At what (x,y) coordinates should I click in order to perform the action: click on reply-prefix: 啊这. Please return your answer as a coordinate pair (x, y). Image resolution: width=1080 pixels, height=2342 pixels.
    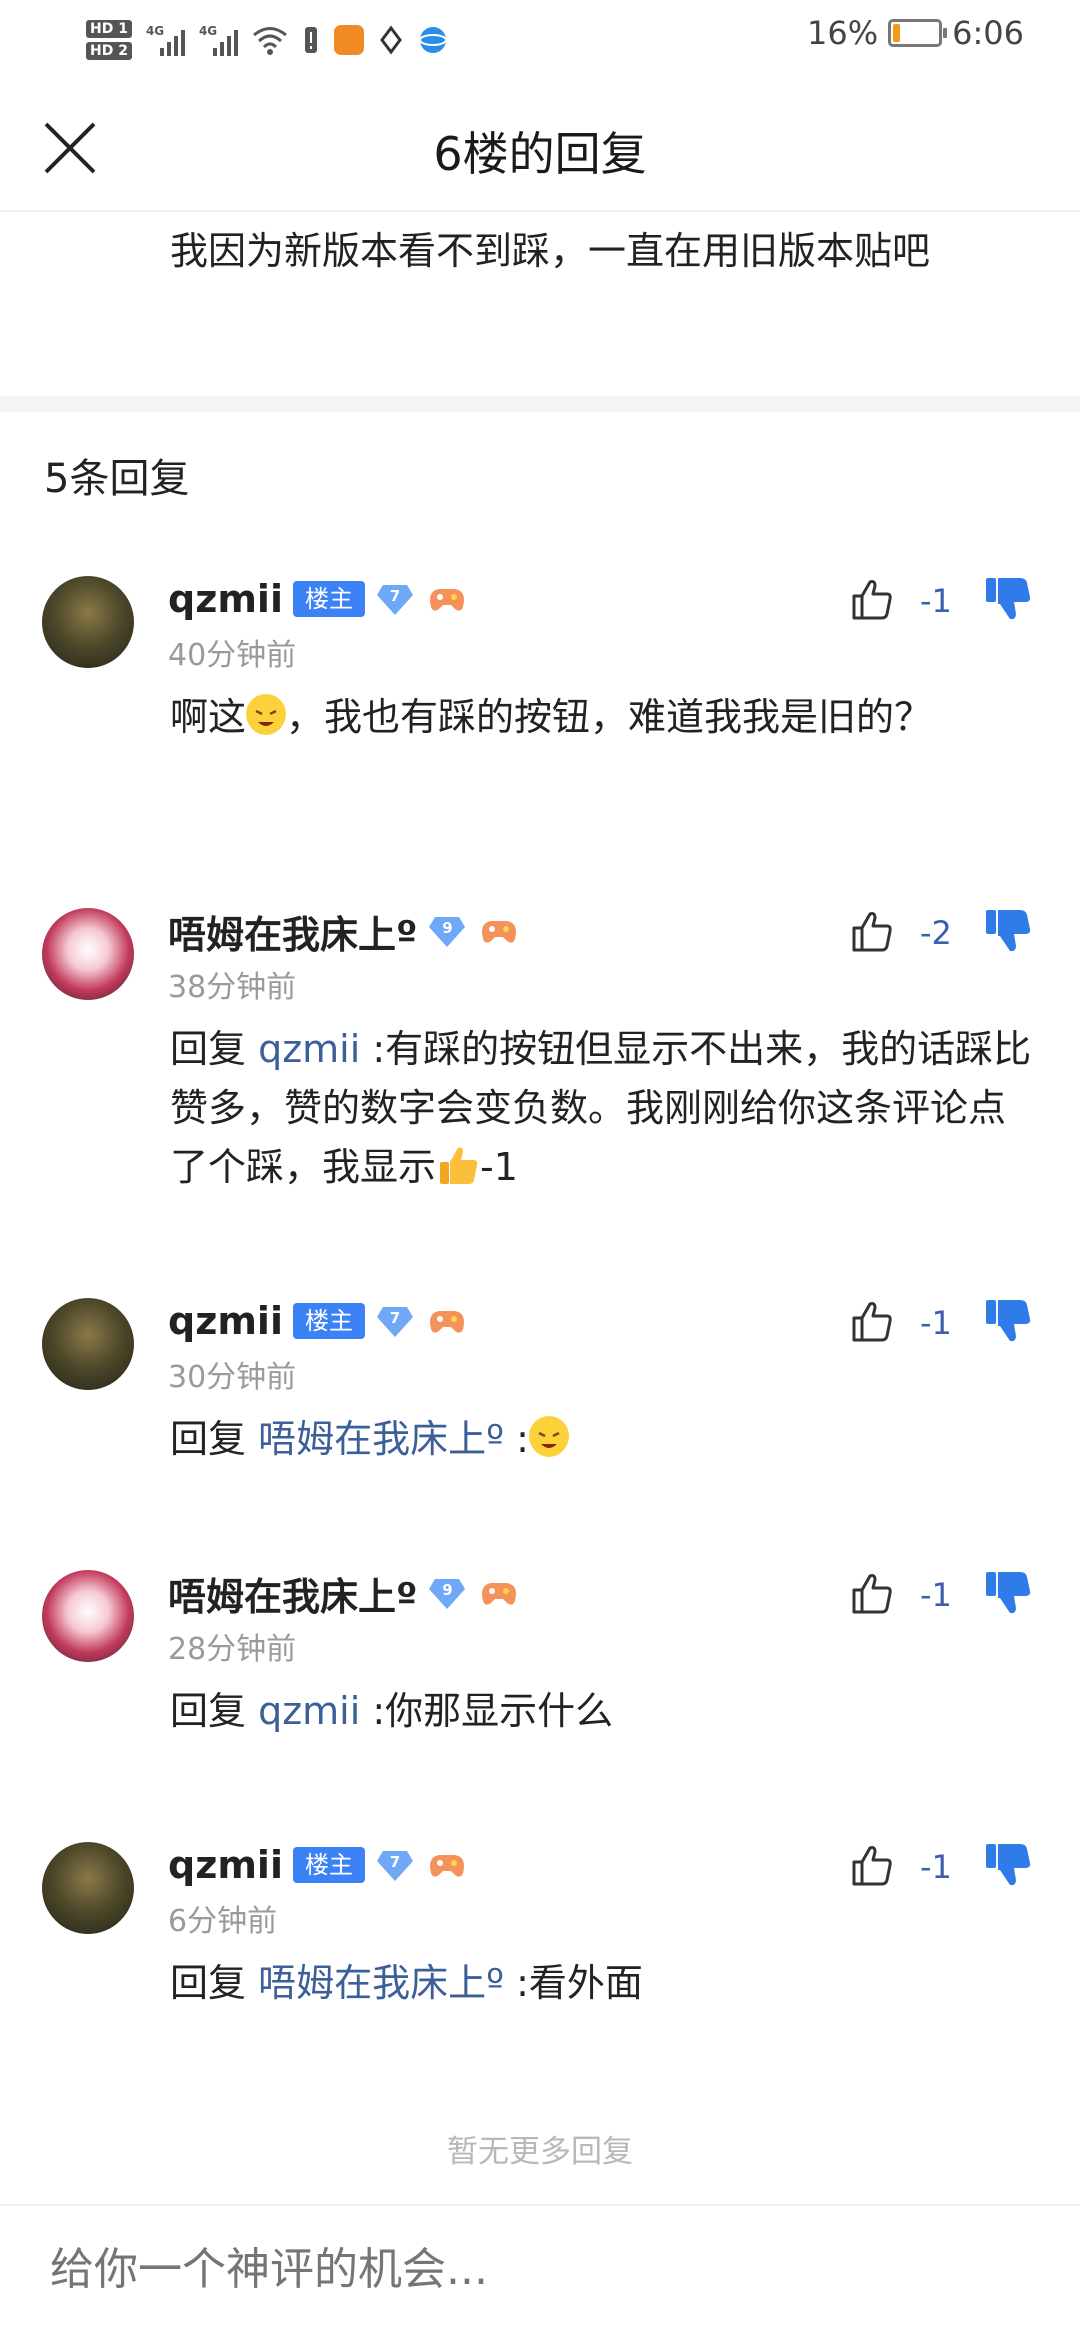
    Looking at the image, I should click on (208, 717).